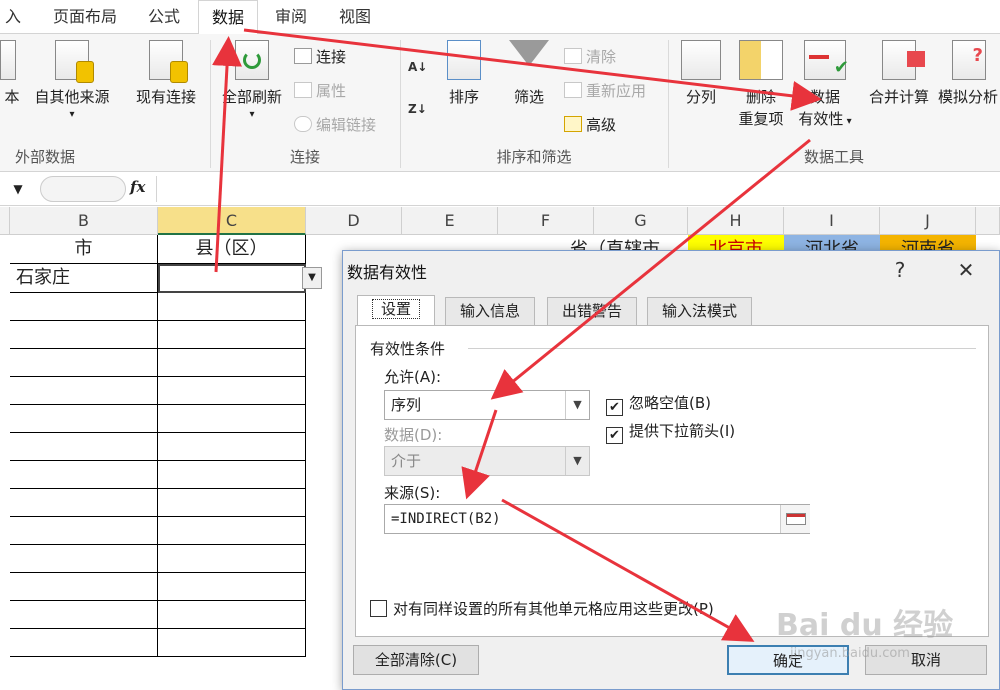  What do you see at coordinates (761, 85) in the screenshot?
I see `remove-duplicates-button: 删除 重复项` at bounding box center [761, 85].